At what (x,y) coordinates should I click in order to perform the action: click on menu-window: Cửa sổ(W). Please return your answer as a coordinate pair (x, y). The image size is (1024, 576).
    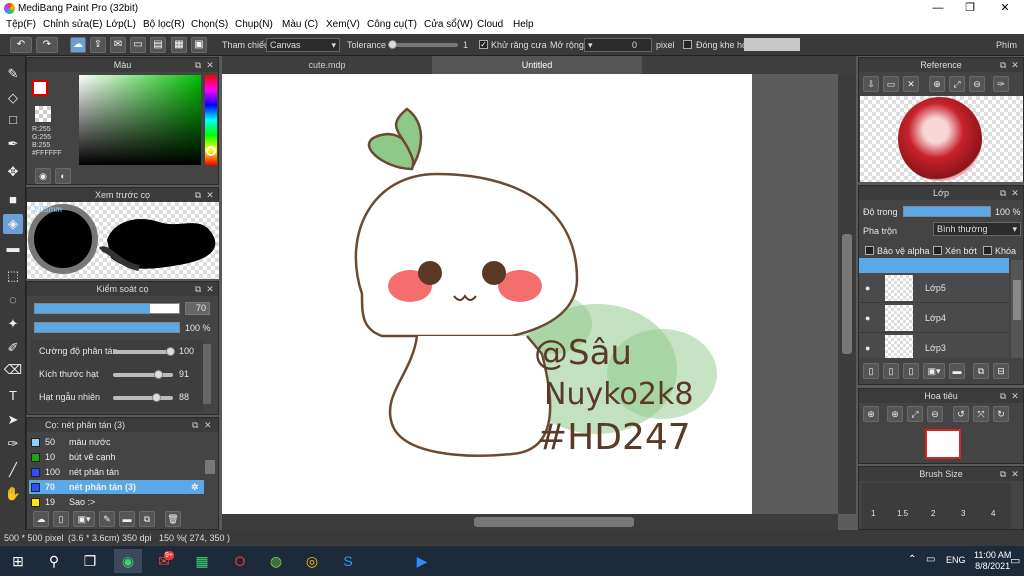
    Looking at the image, I should click on (448, 24).